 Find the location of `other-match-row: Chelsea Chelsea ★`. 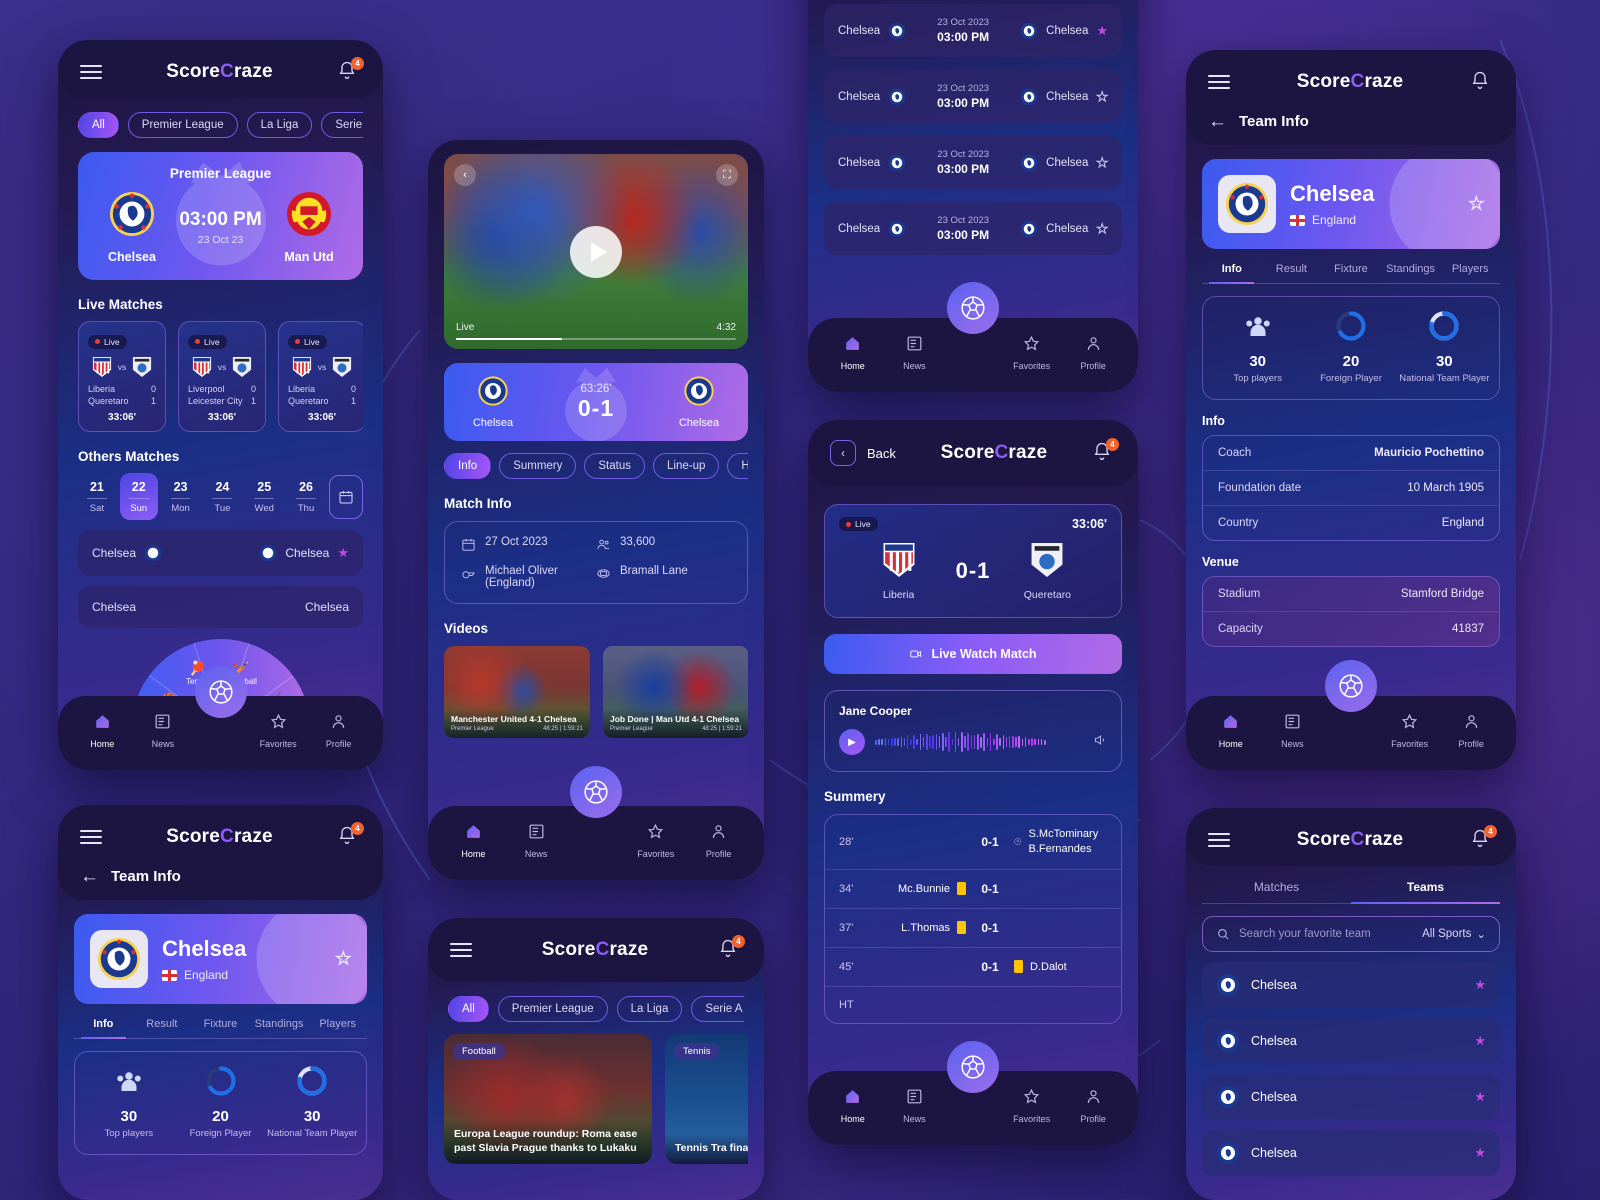

other-match-row: Chelsea Chelsea ★ is located at coordinates (220, 553).